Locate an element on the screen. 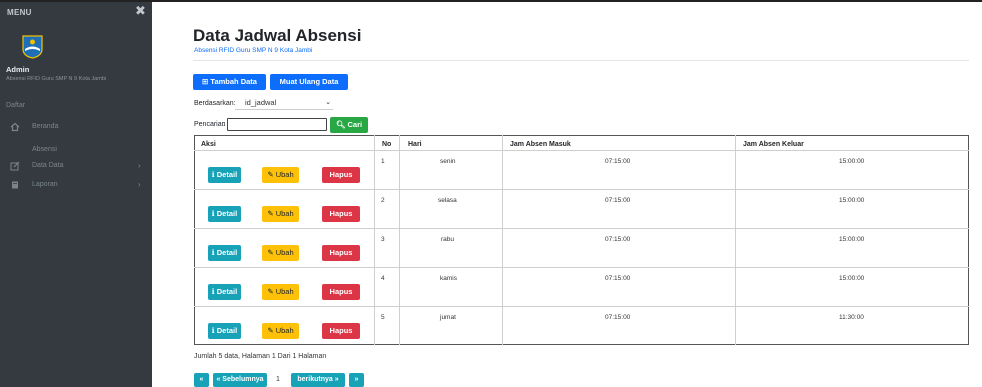 This screenshot has width=982, height=387. sidebar-item-data-data: Data Data › is located at coordinates (76, 167).